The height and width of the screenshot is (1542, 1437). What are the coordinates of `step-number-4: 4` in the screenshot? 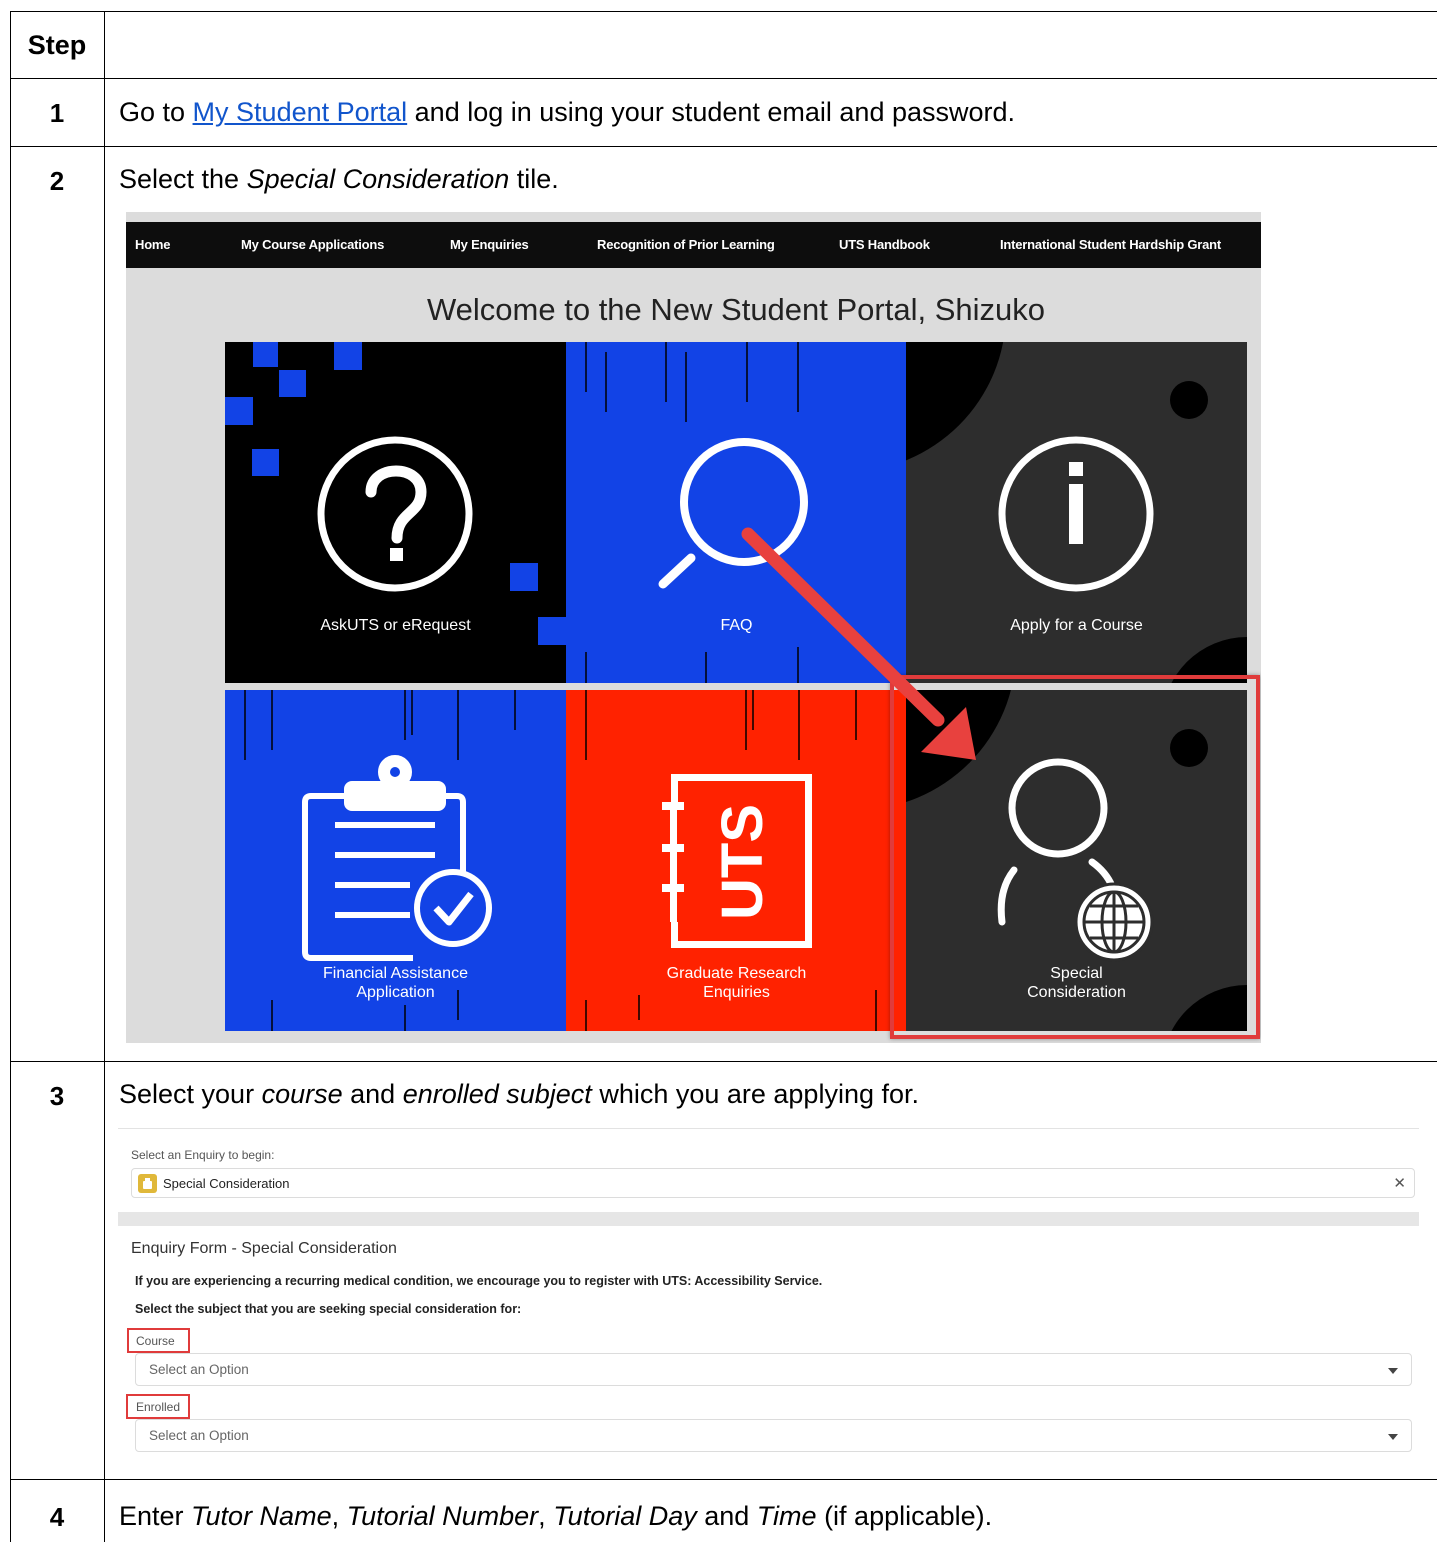 It's located at (57, 1517).